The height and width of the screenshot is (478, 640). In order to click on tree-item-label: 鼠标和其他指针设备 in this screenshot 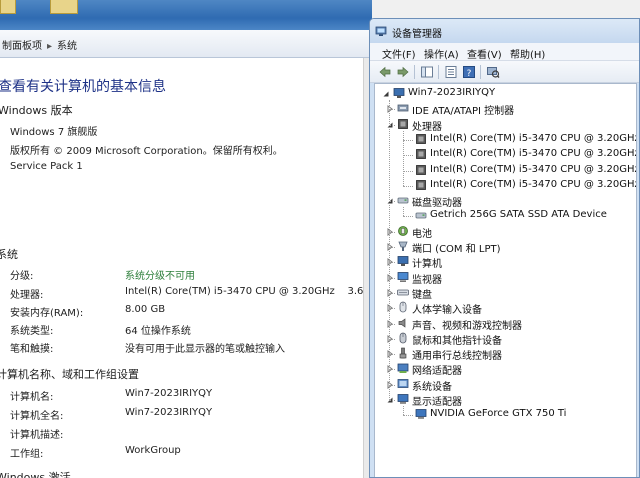, I will do `click(457, 341)`.